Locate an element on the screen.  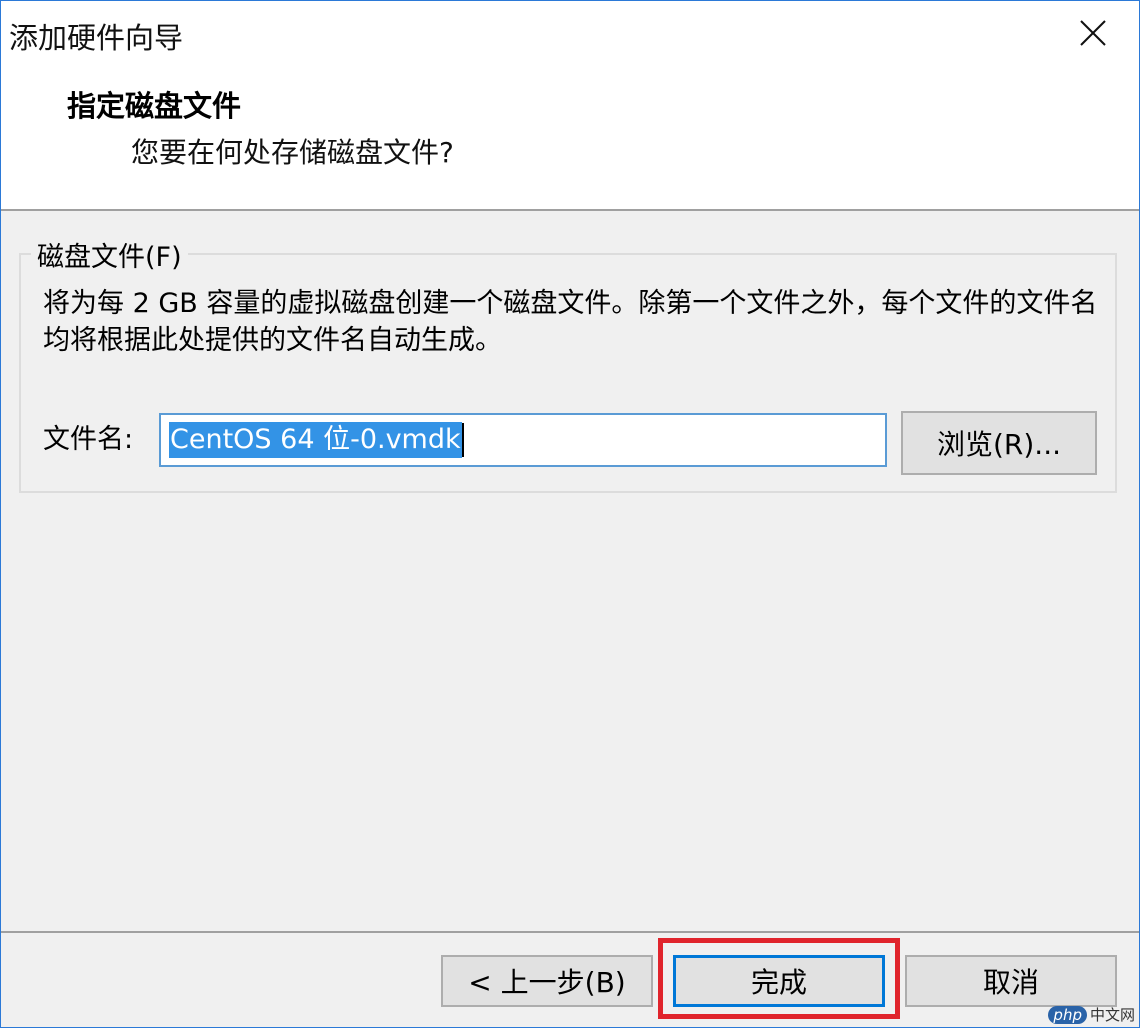
wizard-header: 指定磁盘文件 您要在何处存储磁盘文件? is located at coordinates (570, 138).